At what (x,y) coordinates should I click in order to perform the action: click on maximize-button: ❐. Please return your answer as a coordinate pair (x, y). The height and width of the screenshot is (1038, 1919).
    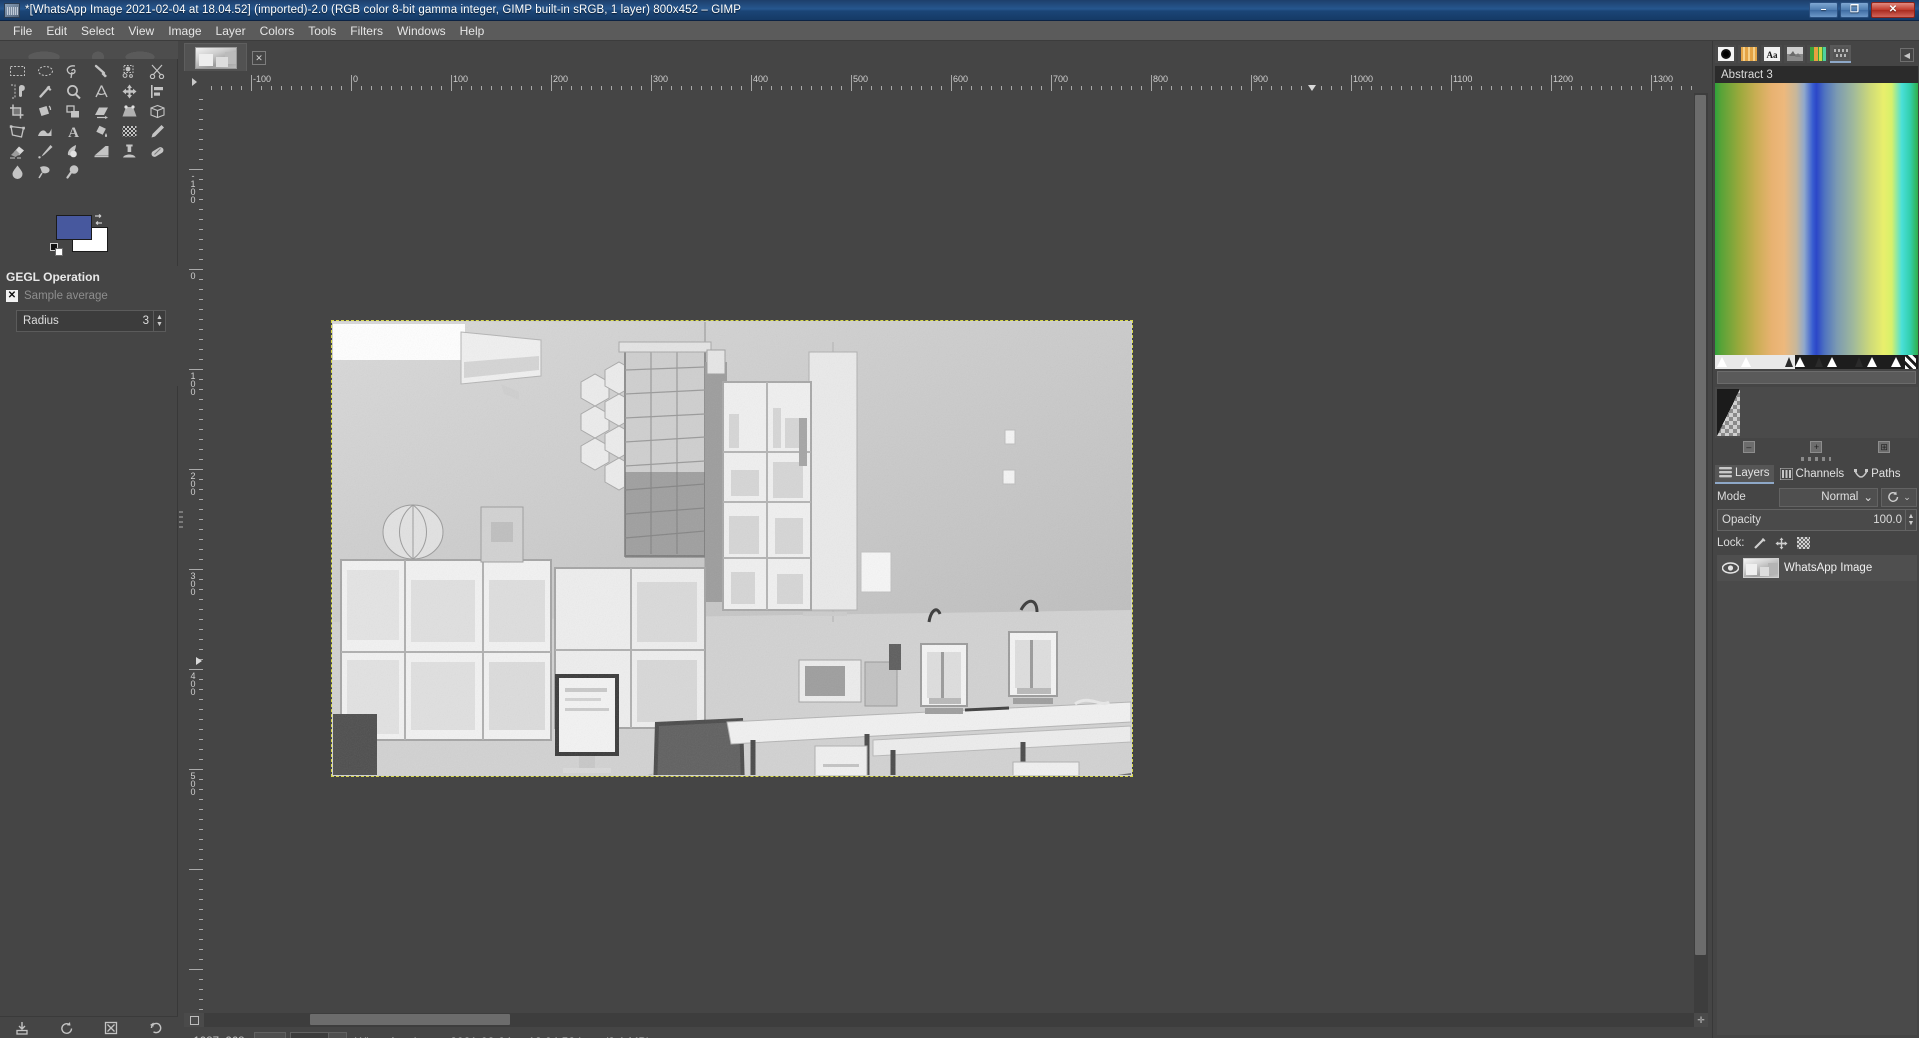
    Looking at the image, I should click on (1854, 10).